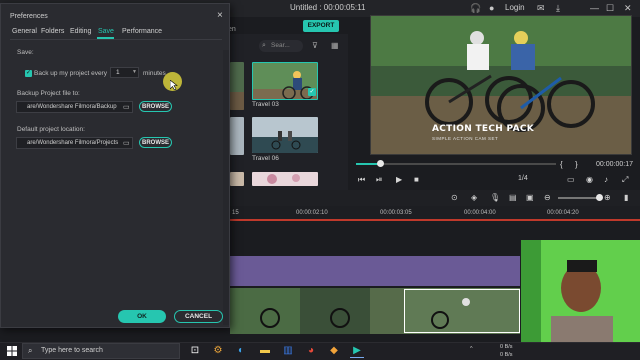 Image resolution: width=640 pixels, height=360 pixels. Describe the element at coordinates (226, 187) in the screenshot. I see `dialog-scrollbar` at that location.